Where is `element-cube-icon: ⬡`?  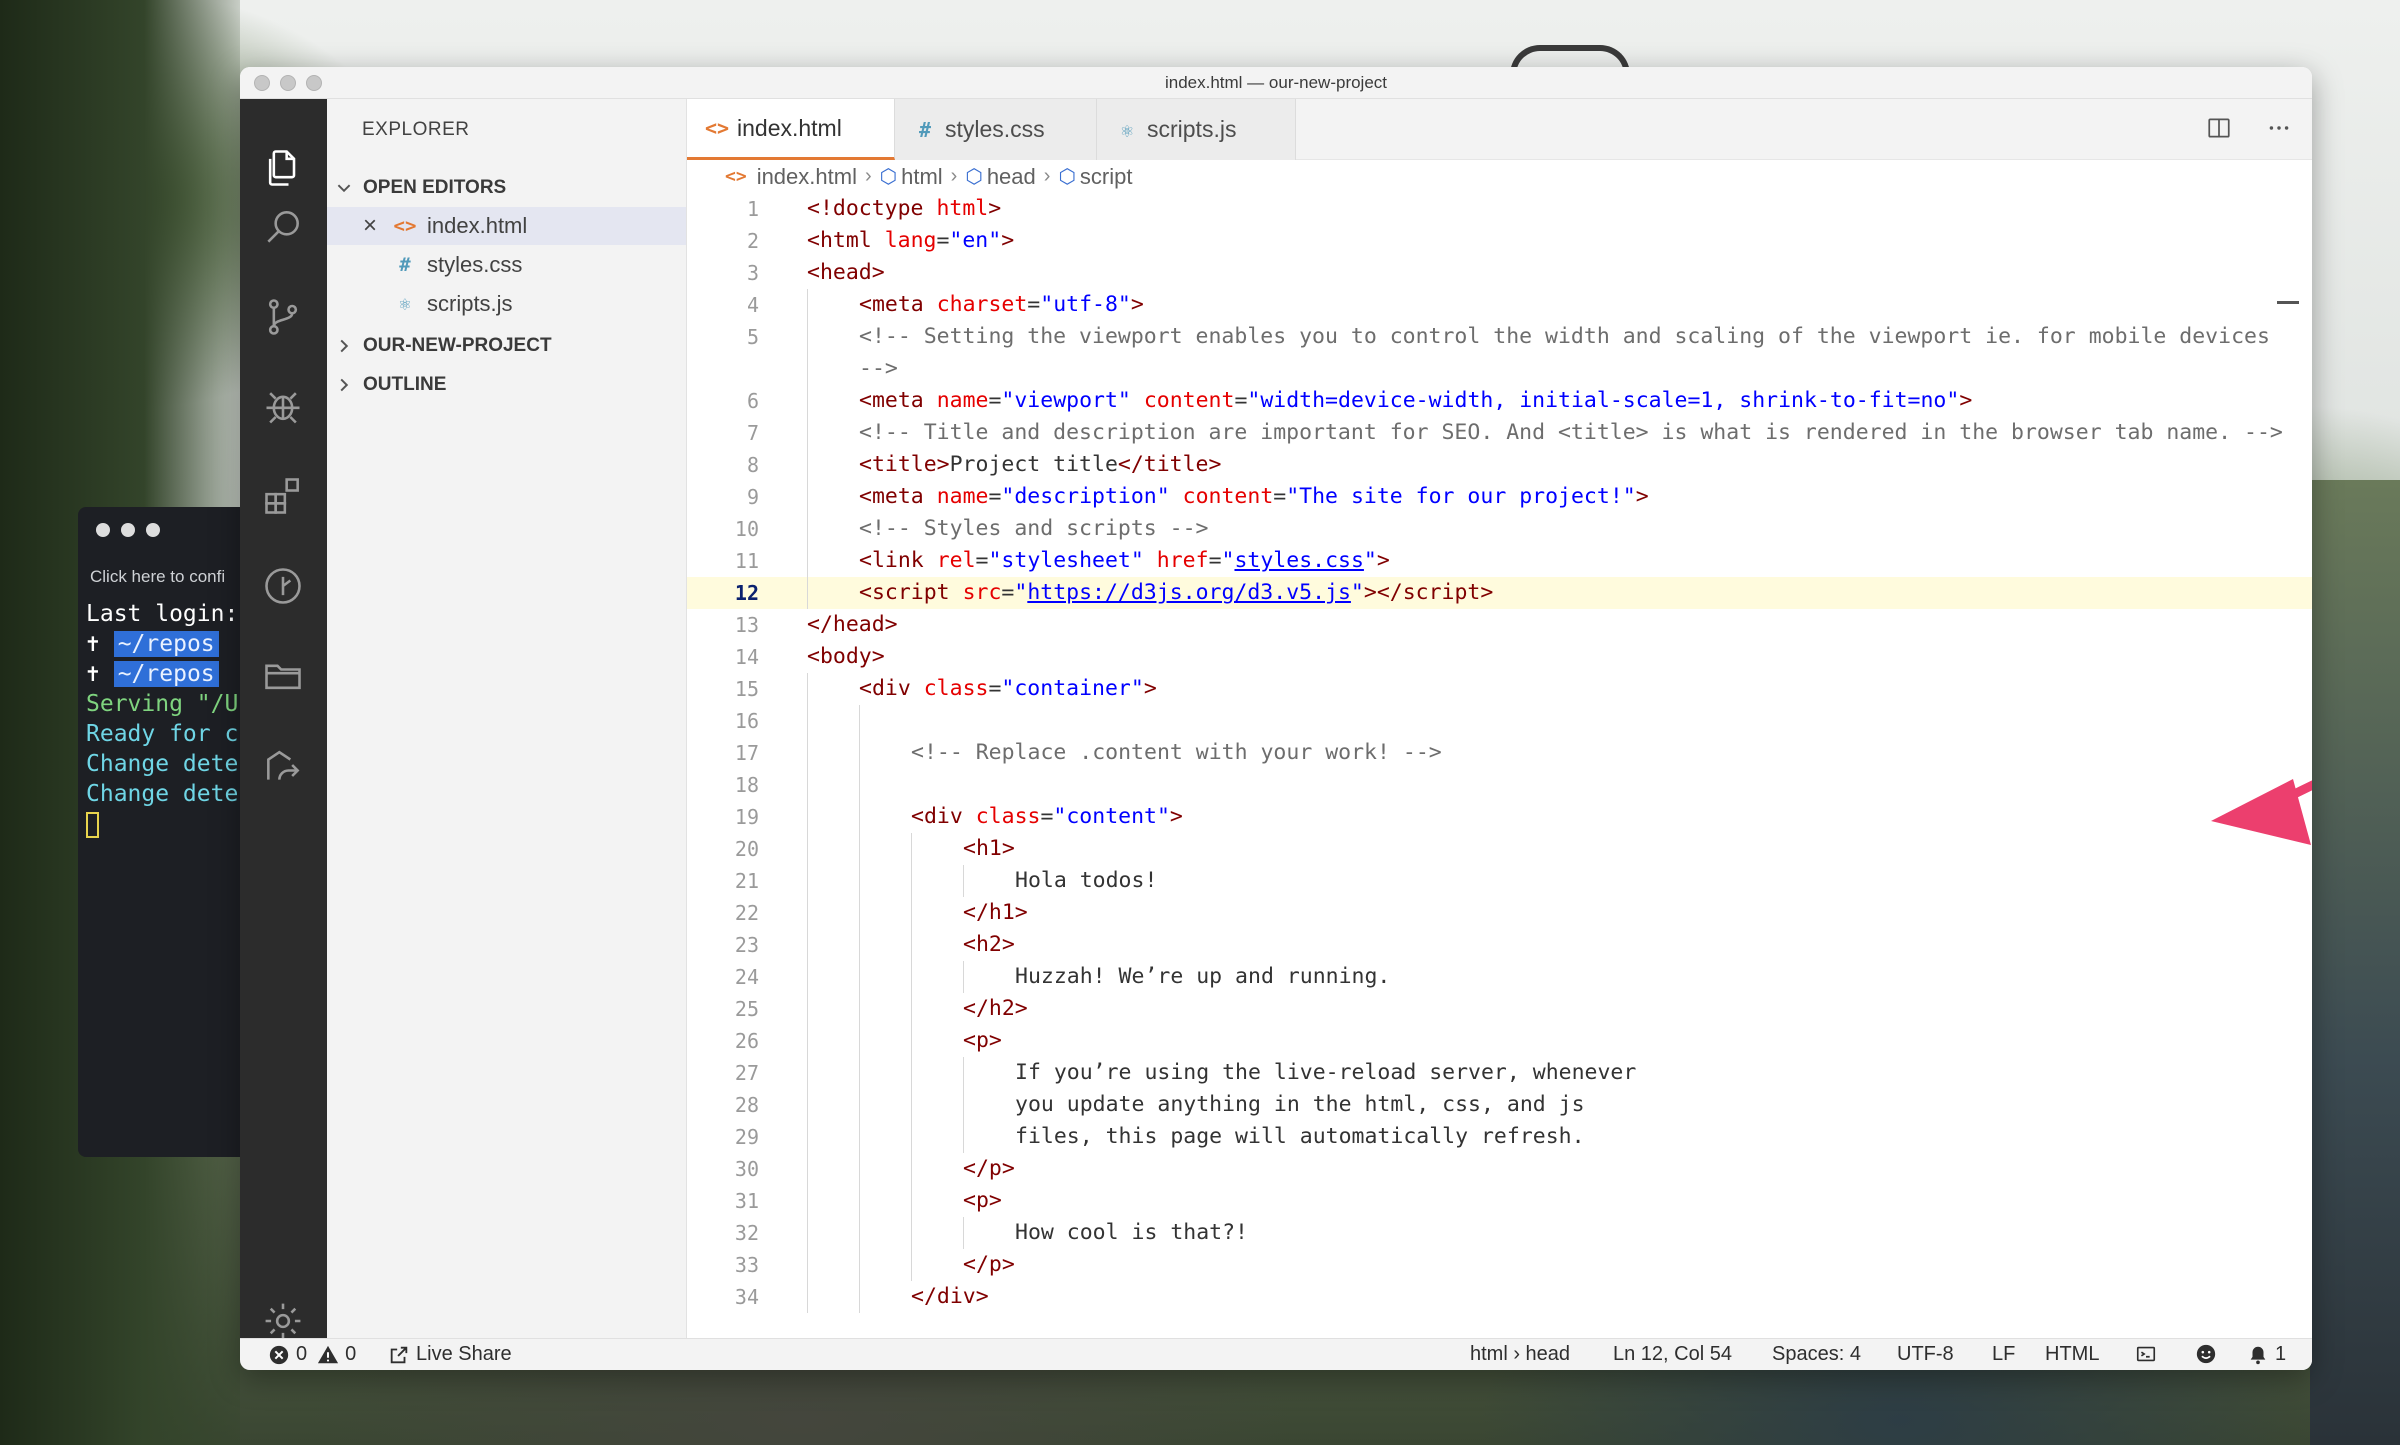 element-cube-icon: ⬡ is located at coordinates (1067, 177).